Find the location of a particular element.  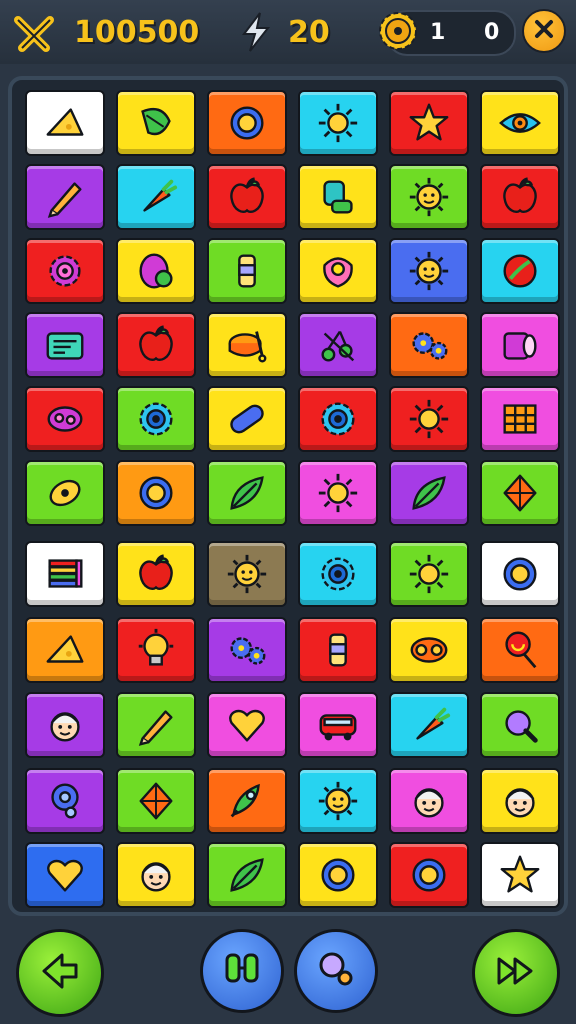

tile-r9-c5 is located at coordinates (429, 725).